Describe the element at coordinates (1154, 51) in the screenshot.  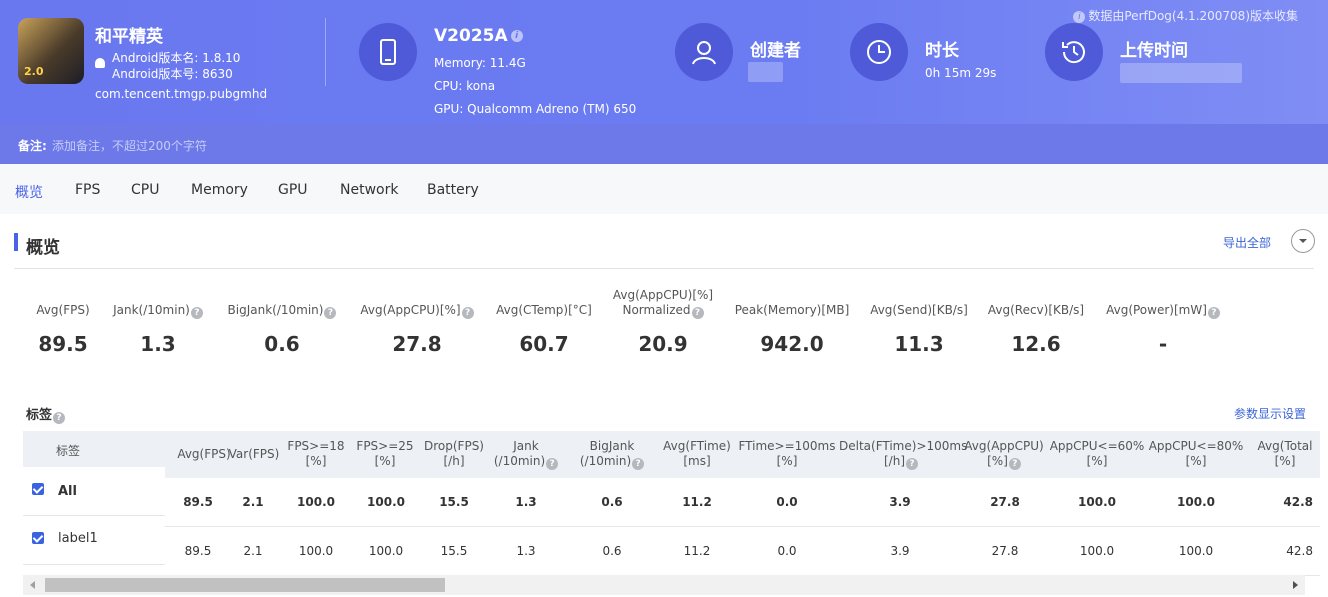
I see `upload-title: 上传时间` at that location.